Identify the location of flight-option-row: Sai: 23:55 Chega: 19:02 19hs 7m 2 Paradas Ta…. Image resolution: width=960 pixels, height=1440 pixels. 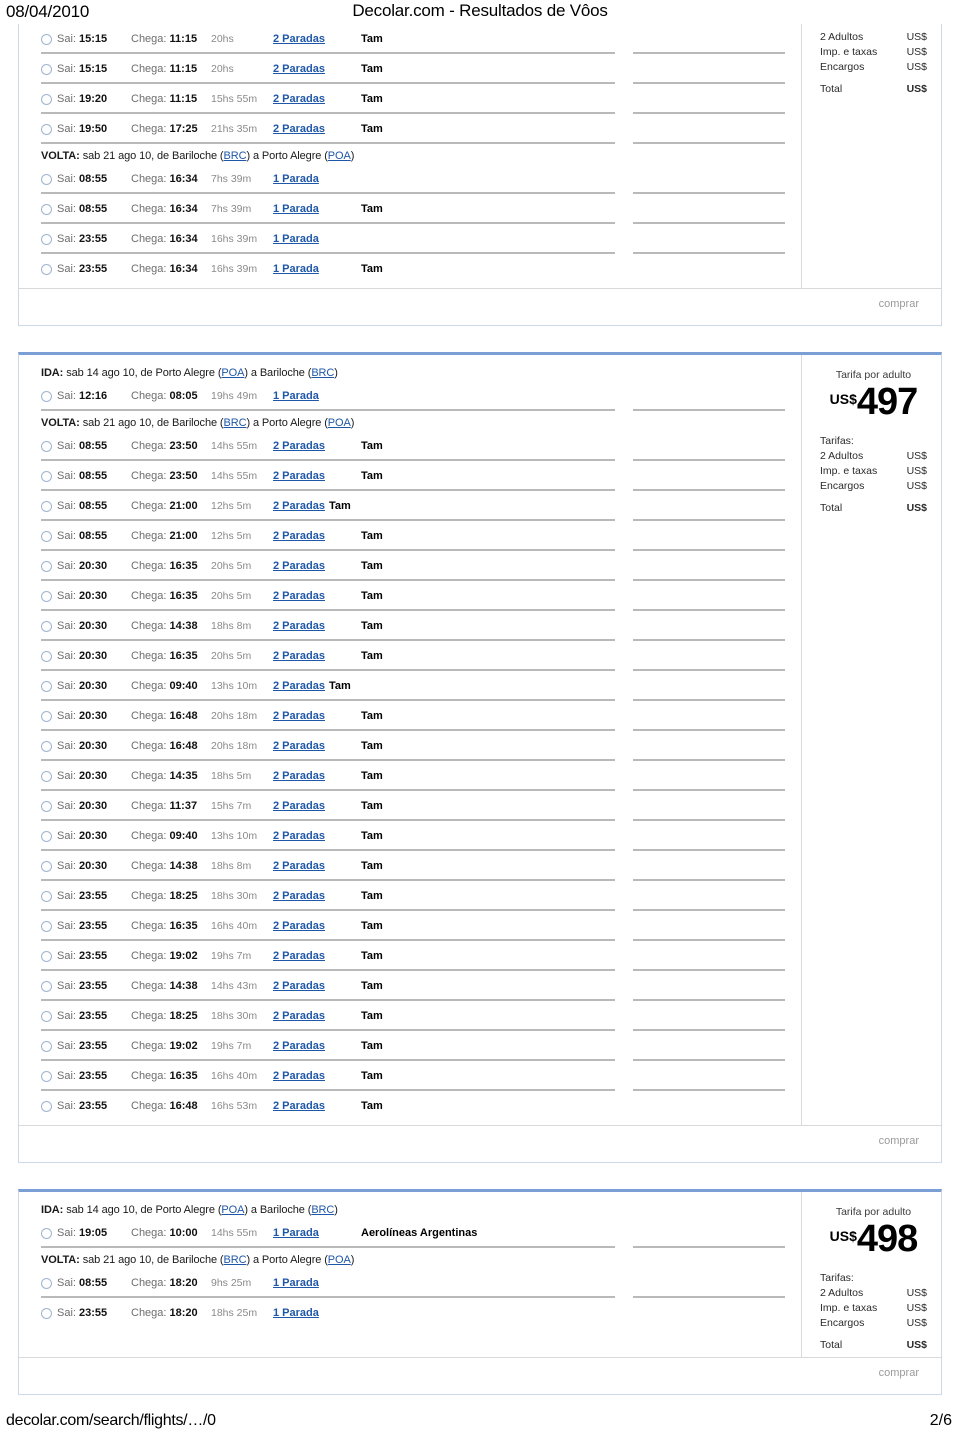
(410, 956).